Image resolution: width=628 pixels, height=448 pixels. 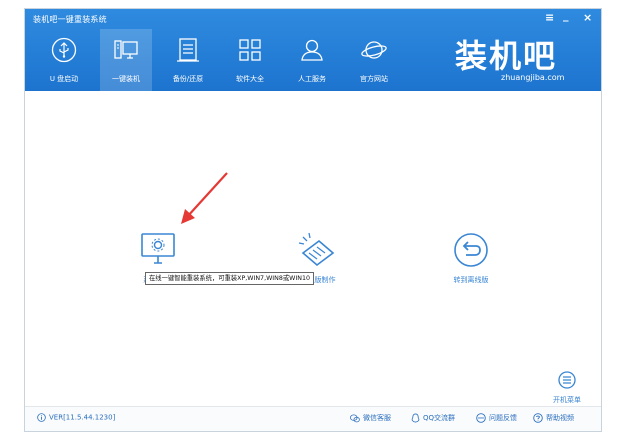 I want to click on info-icon, so click(x=41, y=417).